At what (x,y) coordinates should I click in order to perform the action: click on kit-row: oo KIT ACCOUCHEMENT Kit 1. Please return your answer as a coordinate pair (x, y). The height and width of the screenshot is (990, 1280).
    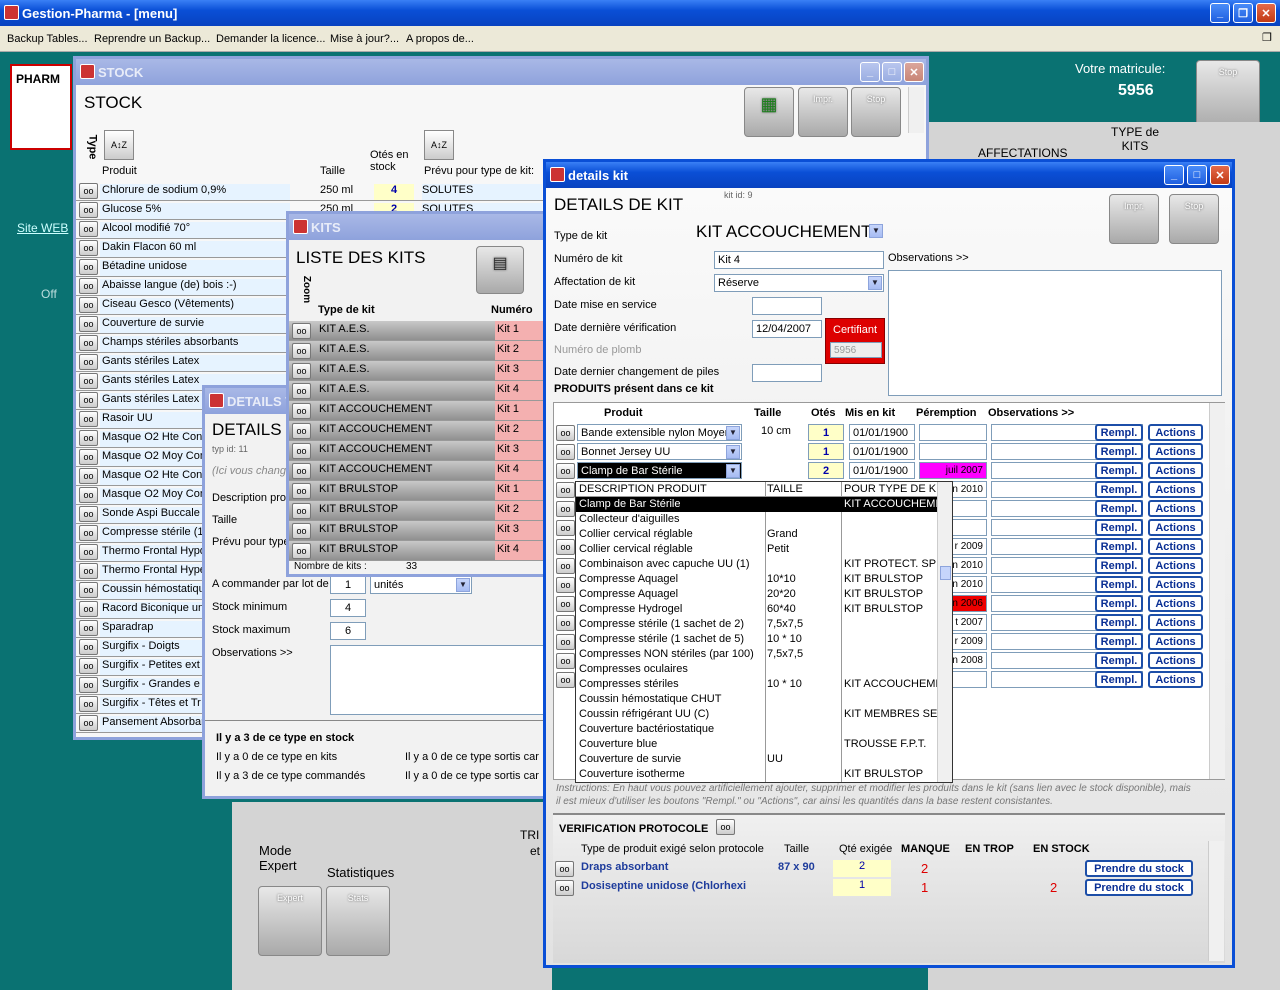
    Looking at the image, I should click on (419, 411).